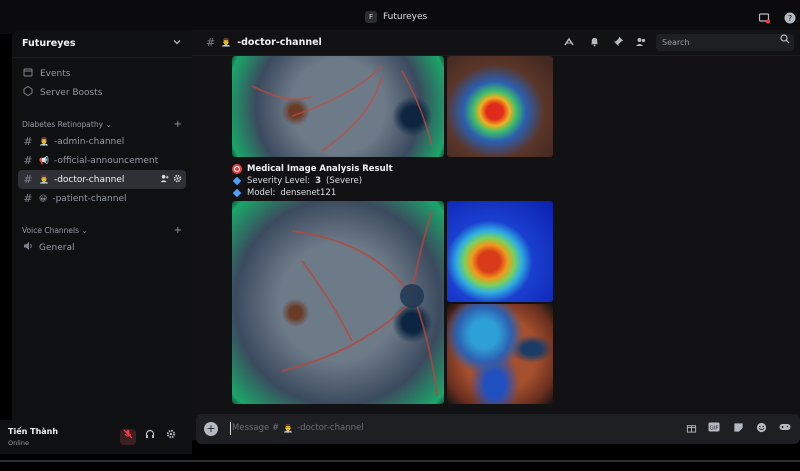 The image size is (800, 471). Describe the element at coordinates (676, 42) in the screenshot. I see `search-placeholder: Search` at that location.